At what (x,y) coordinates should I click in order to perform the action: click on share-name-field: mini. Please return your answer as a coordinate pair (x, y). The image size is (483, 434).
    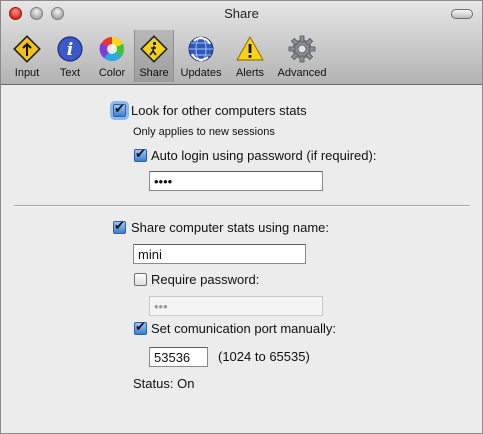
    Looking at the image, I should click on (219, 254).